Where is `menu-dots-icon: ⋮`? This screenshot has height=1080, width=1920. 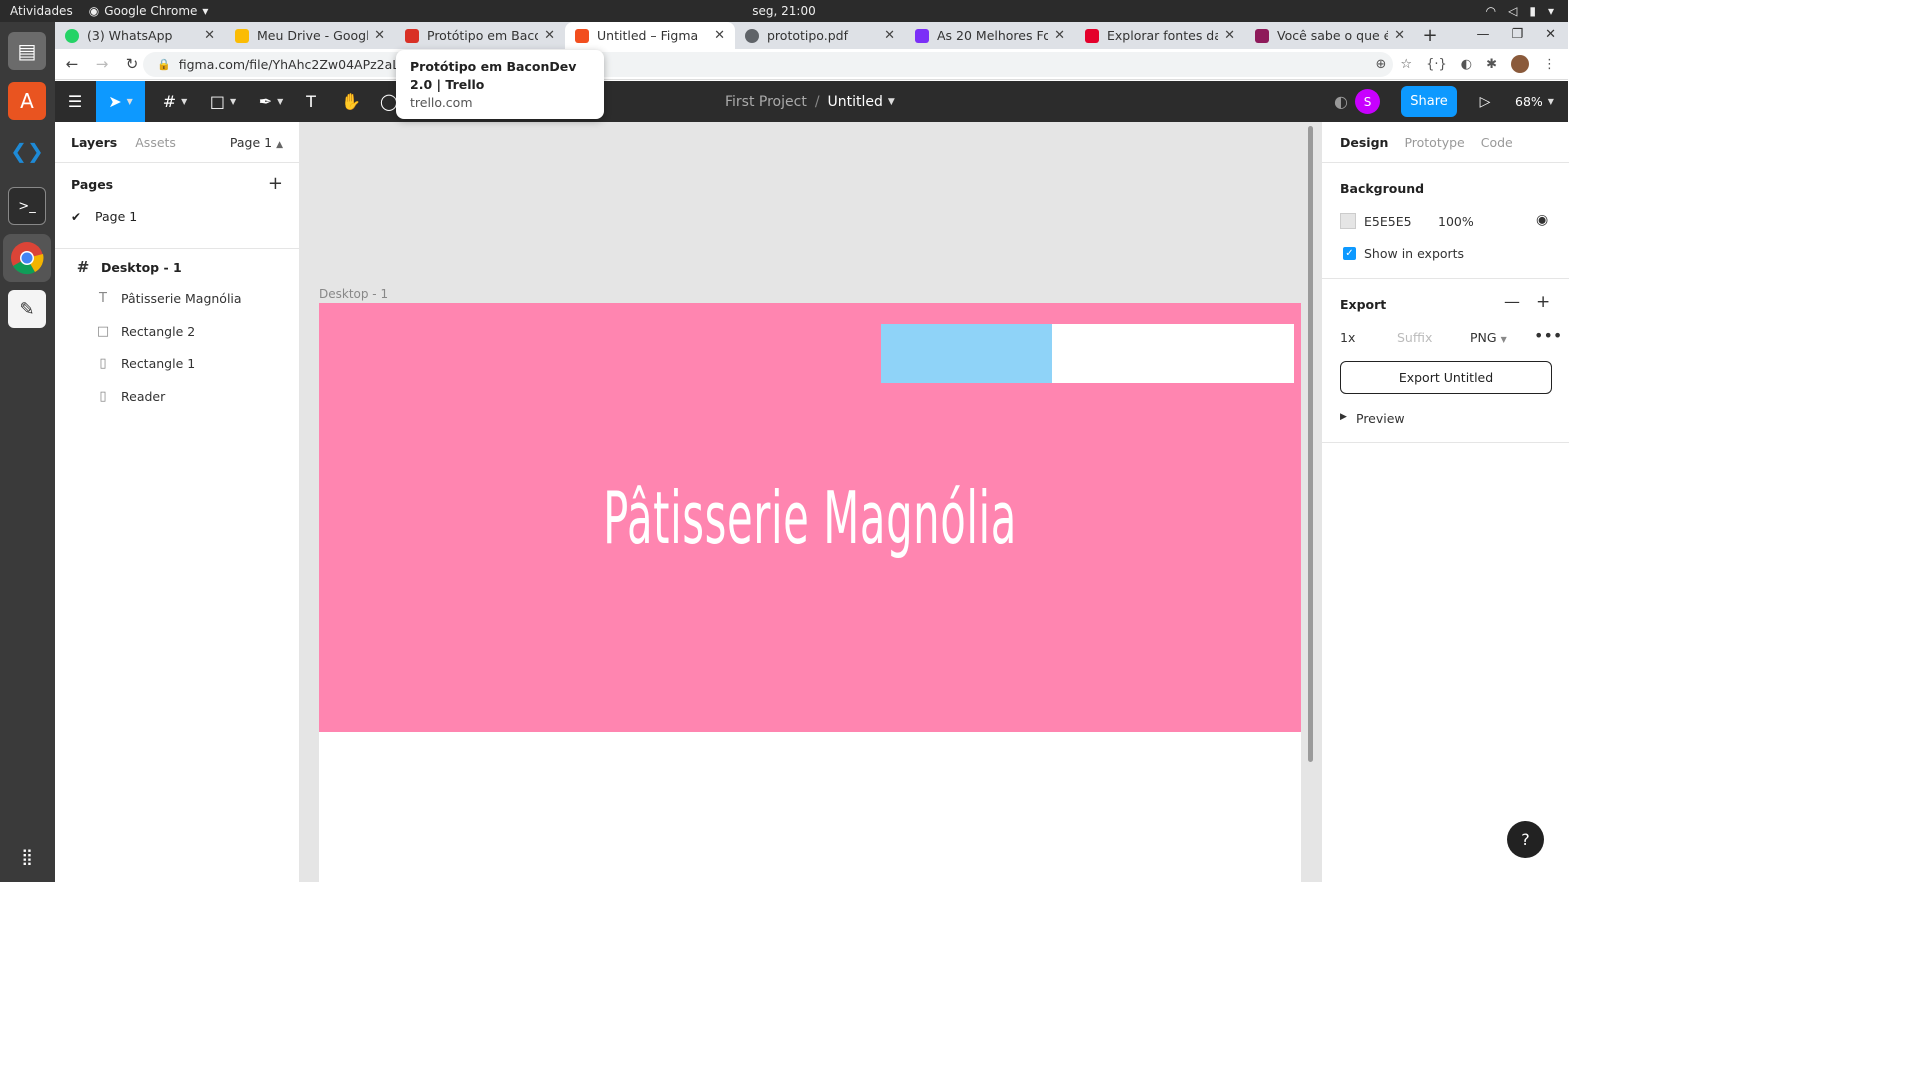 menu-dots-icon: ⋮ is located at coordinates (1549, 64).